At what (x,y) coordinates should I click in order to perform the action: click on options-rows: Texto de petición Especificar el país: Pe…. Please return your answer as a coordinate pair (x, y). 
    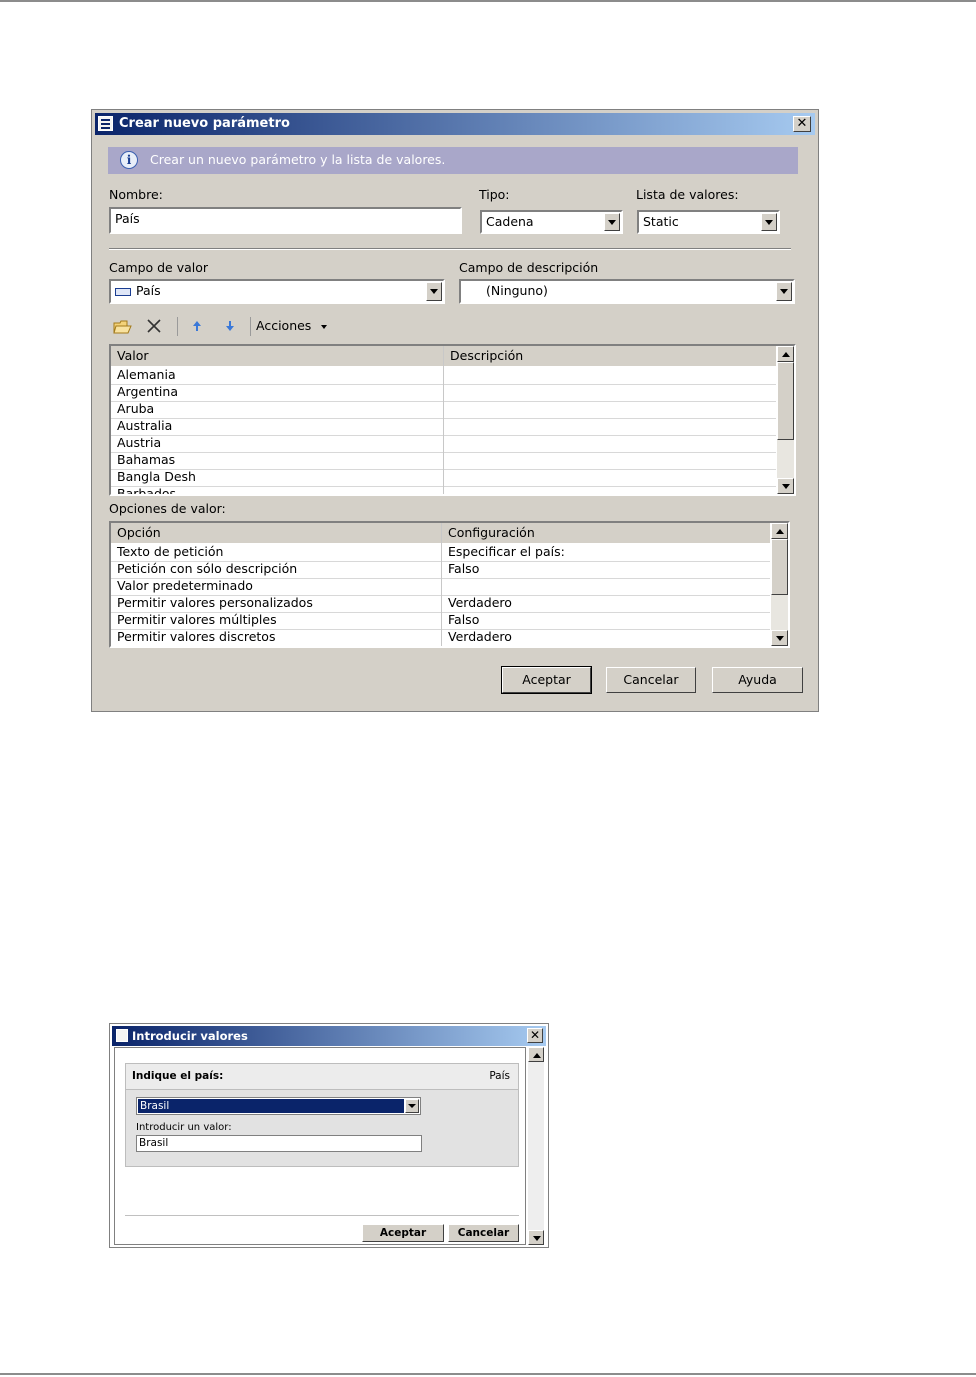
    Looking at the image, I should click on (449, 595).